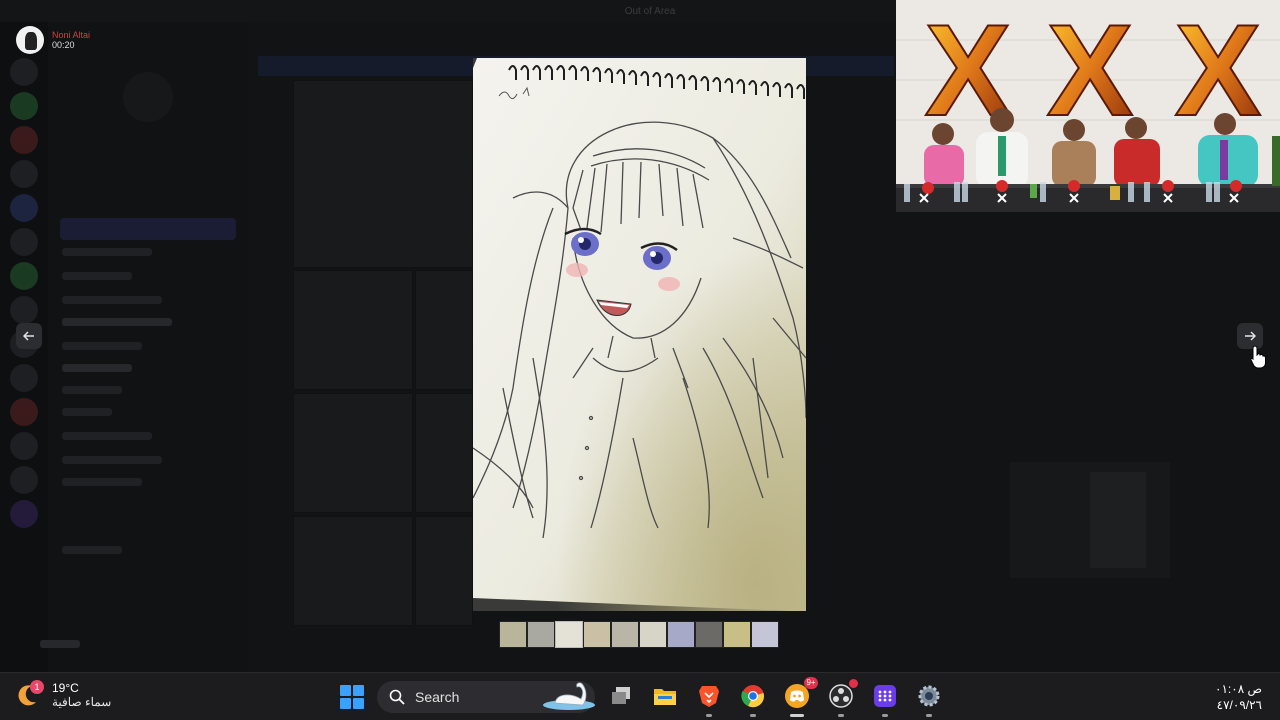  I want to click on folder-icon, so click(665, 697).